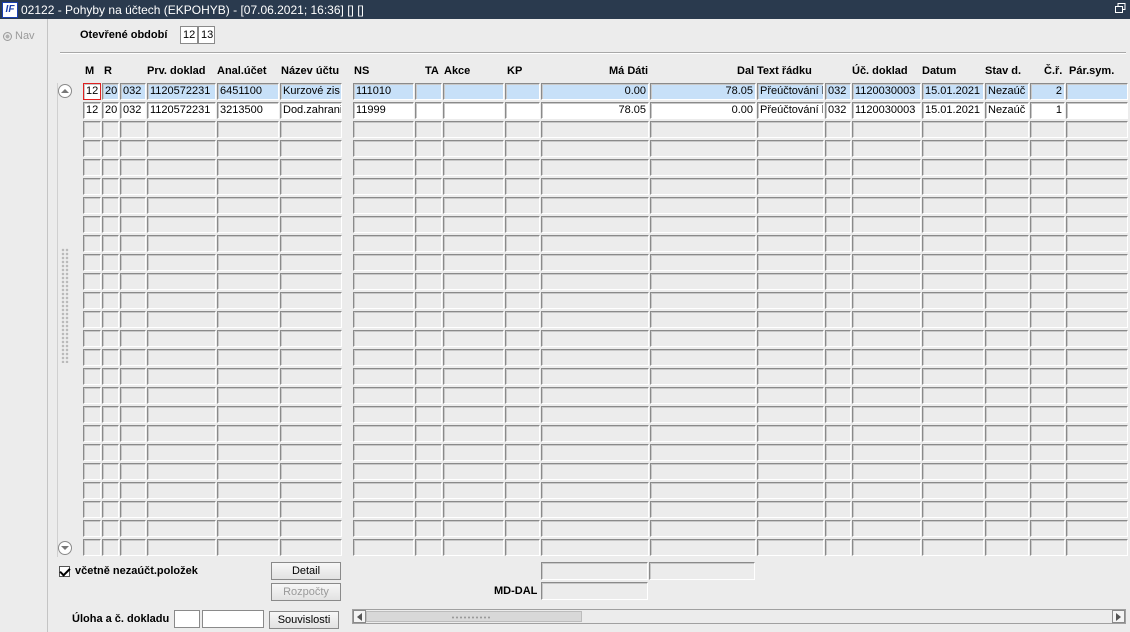  What do you see at coordinates (110, 110) in the screenshot?
I see `grid-cell-r: 20` at bounding box center [110, 110].